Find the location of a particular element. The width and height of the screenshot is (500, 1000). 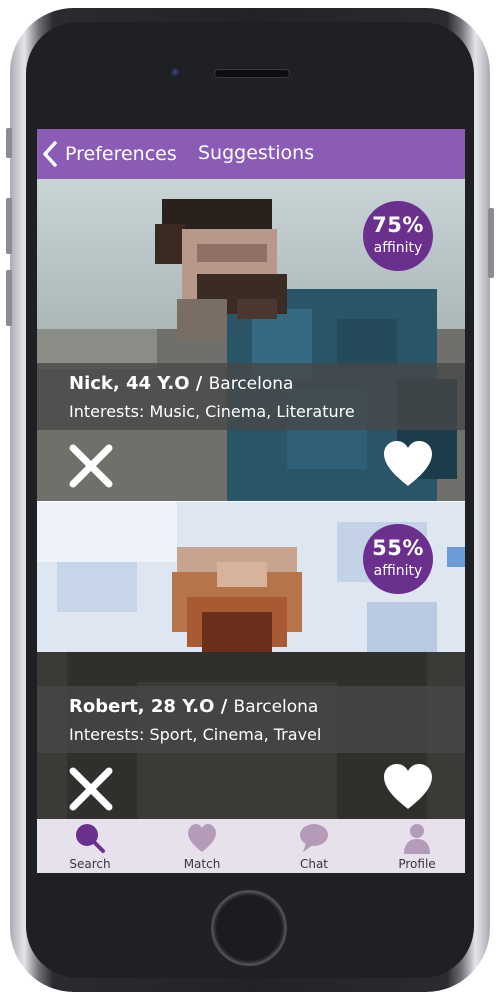

profile-interests: Interests: Sport, Cinema, Travel is located at coordinates (195, 734).